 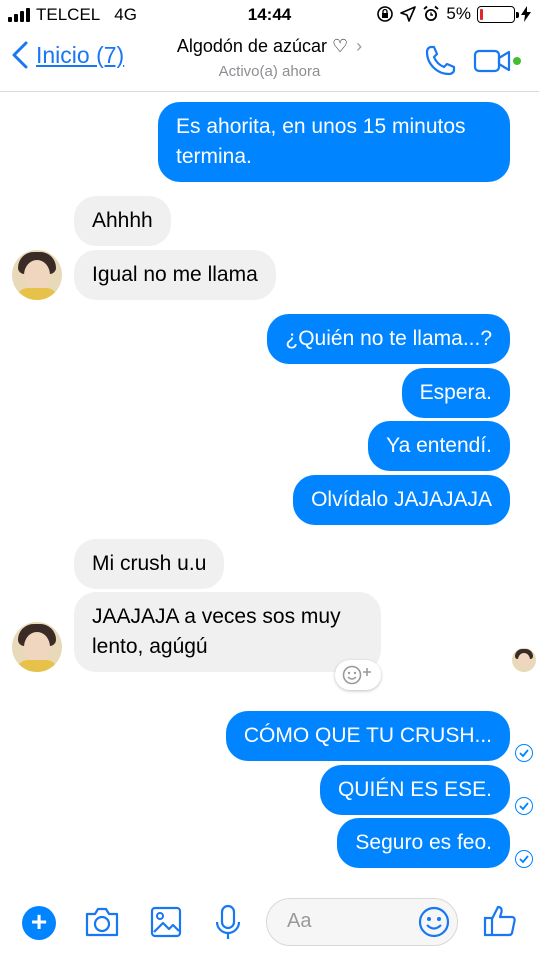 What do you see at coordinates (334, 142) in the screenshot?
I see `message-bubble-outgoing: Es ahorita, en unos 15 minutos termina.` at bounding box center [334, 142].